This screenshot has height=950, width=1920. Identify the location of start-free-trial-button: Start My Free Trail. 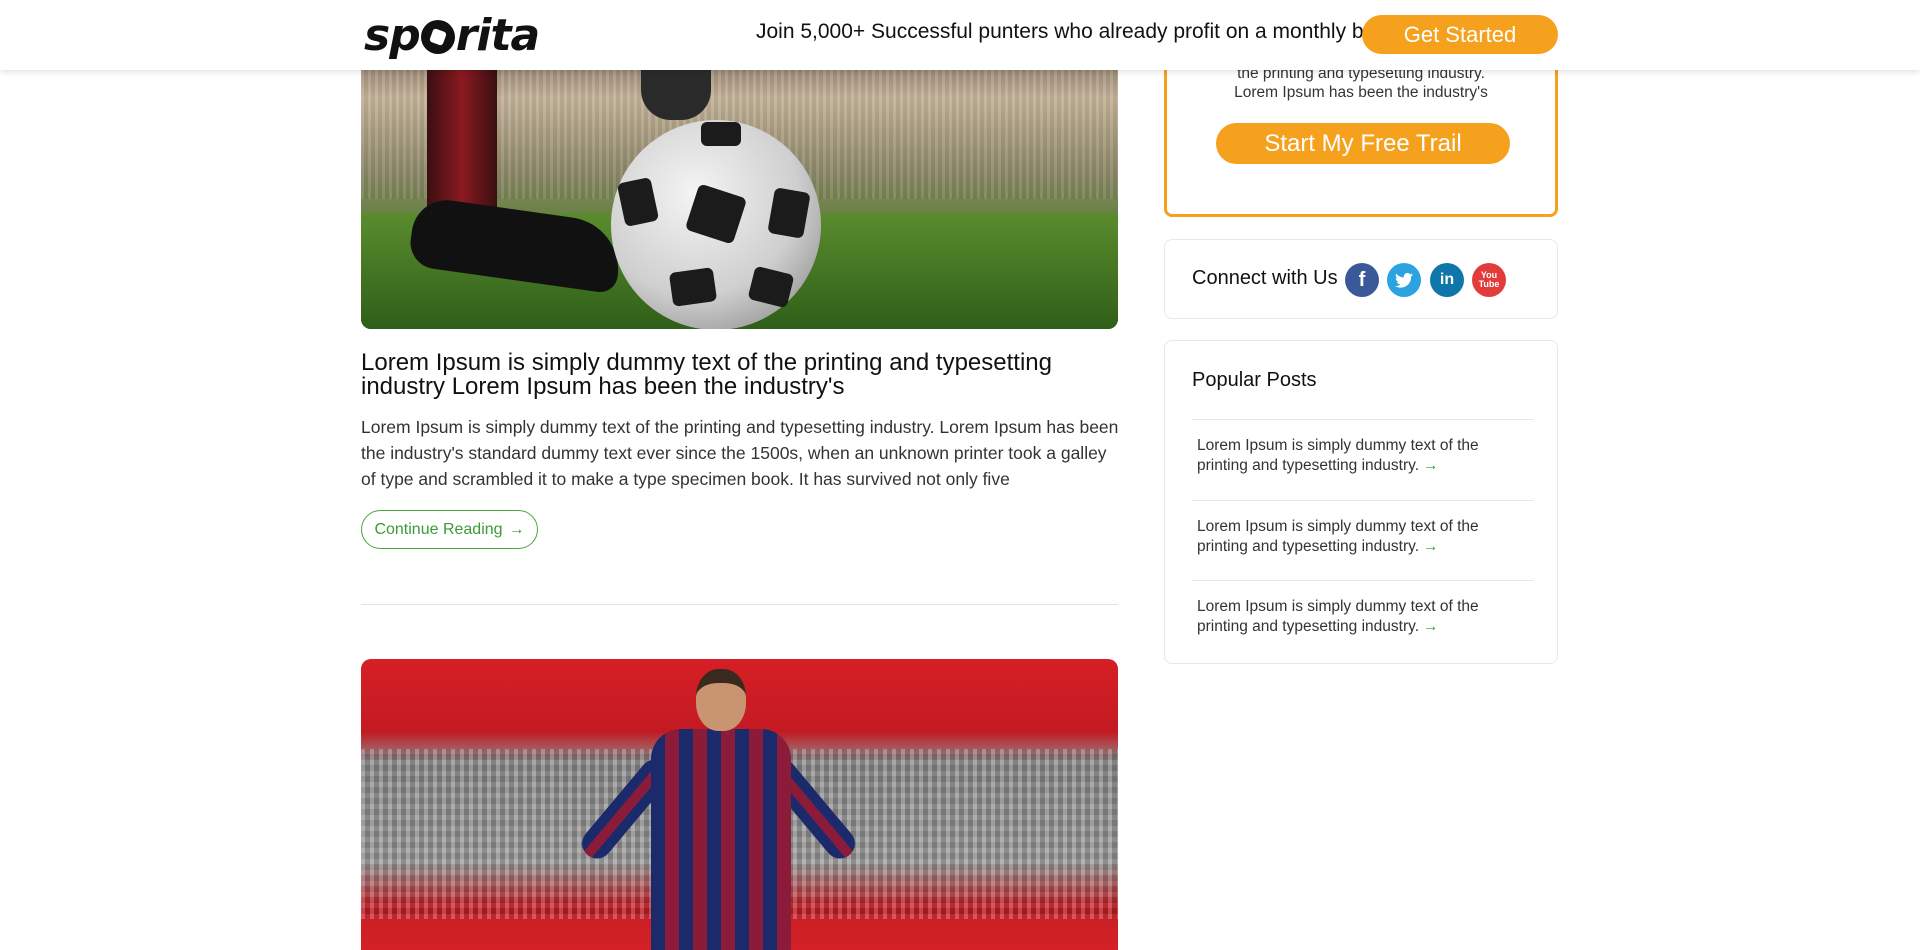
(1363, 143).